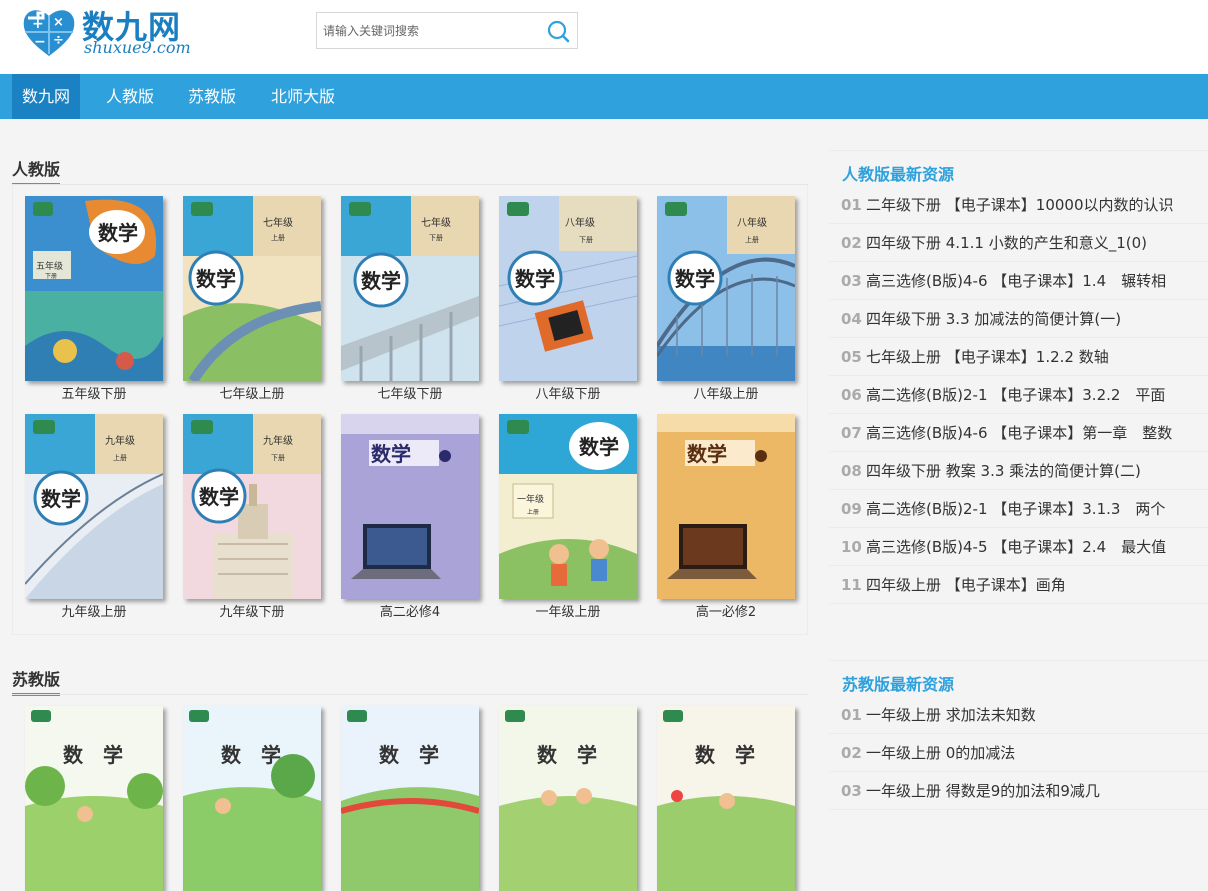  Describe the element at coordinates (853, 433) in the screenshot. I see `item-number: 07` at that location.